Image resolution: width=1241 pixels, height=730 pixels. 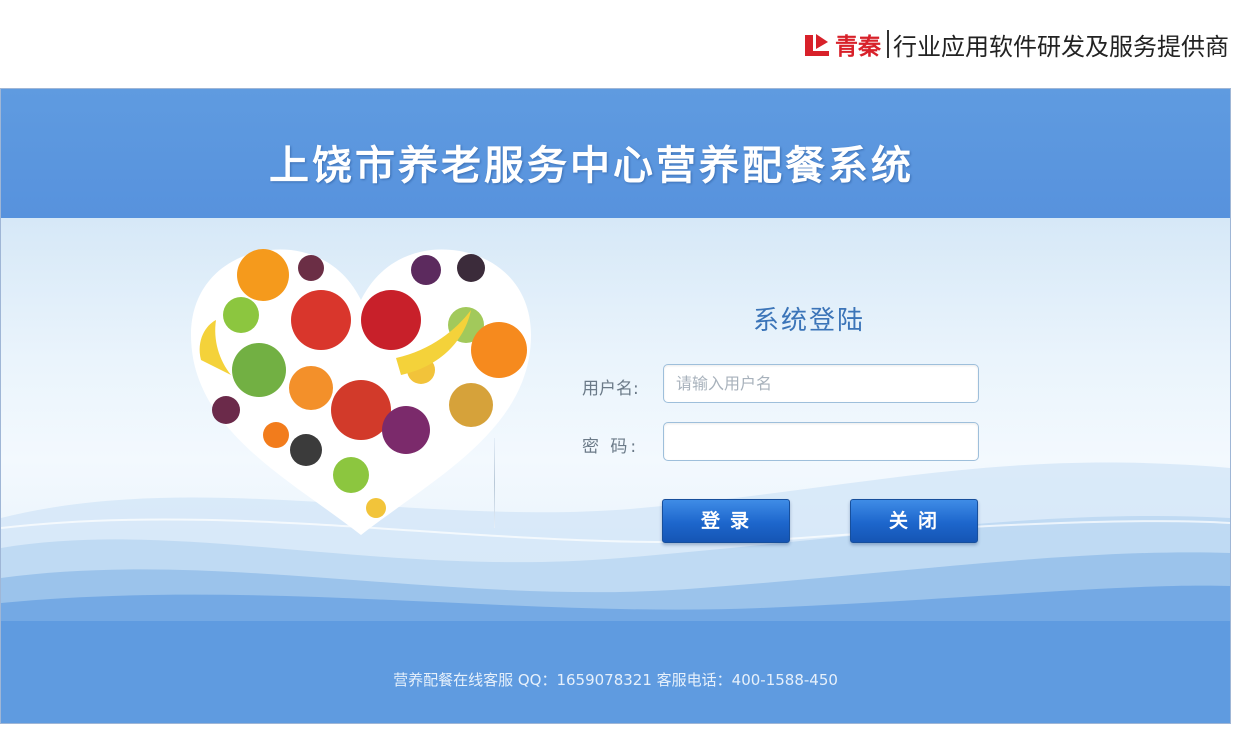 I want to click on login-title: 系统登陆, so click(x=809, y=321).